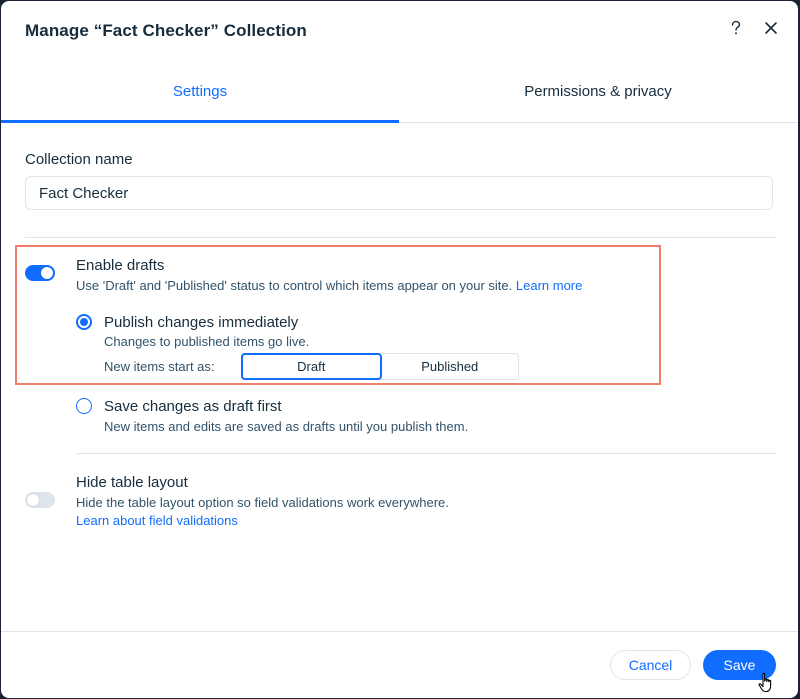  What do you see at coordinates (79, 159) in the screenshot?
I see `collection-name-label: Collection name` at bounding box center [79, 159].